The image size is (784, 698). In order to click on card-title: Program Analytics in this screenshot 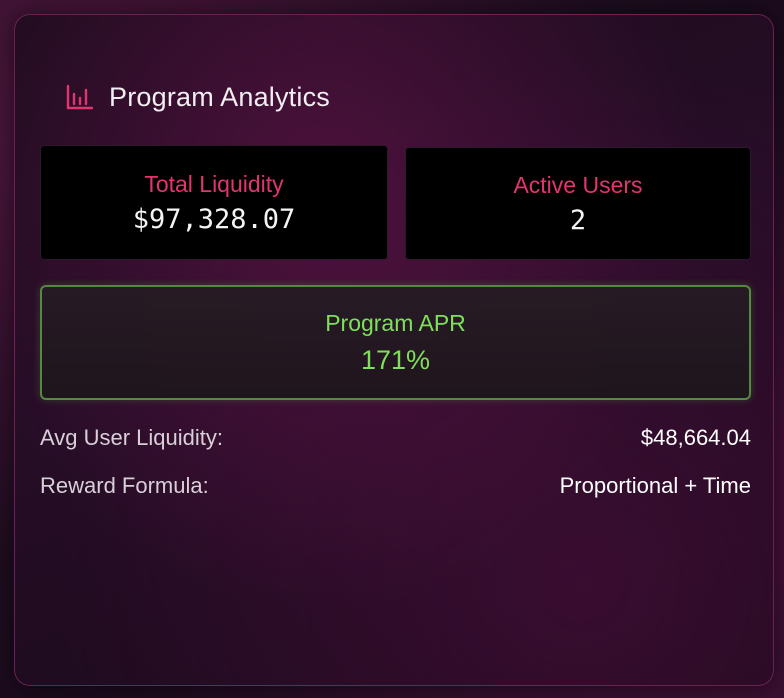, I will do `click(219, 96)`.